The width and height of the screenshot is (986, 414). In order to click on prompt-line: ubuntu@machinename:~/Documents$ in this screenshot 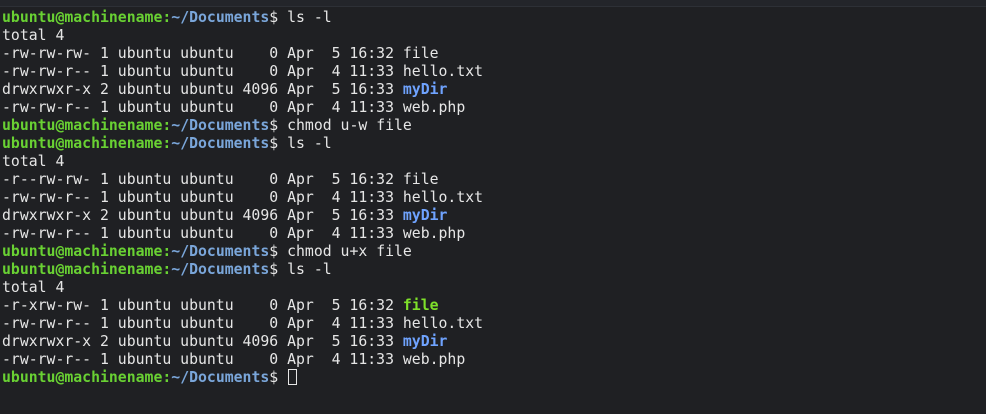, I will do `click(492, 378)`.